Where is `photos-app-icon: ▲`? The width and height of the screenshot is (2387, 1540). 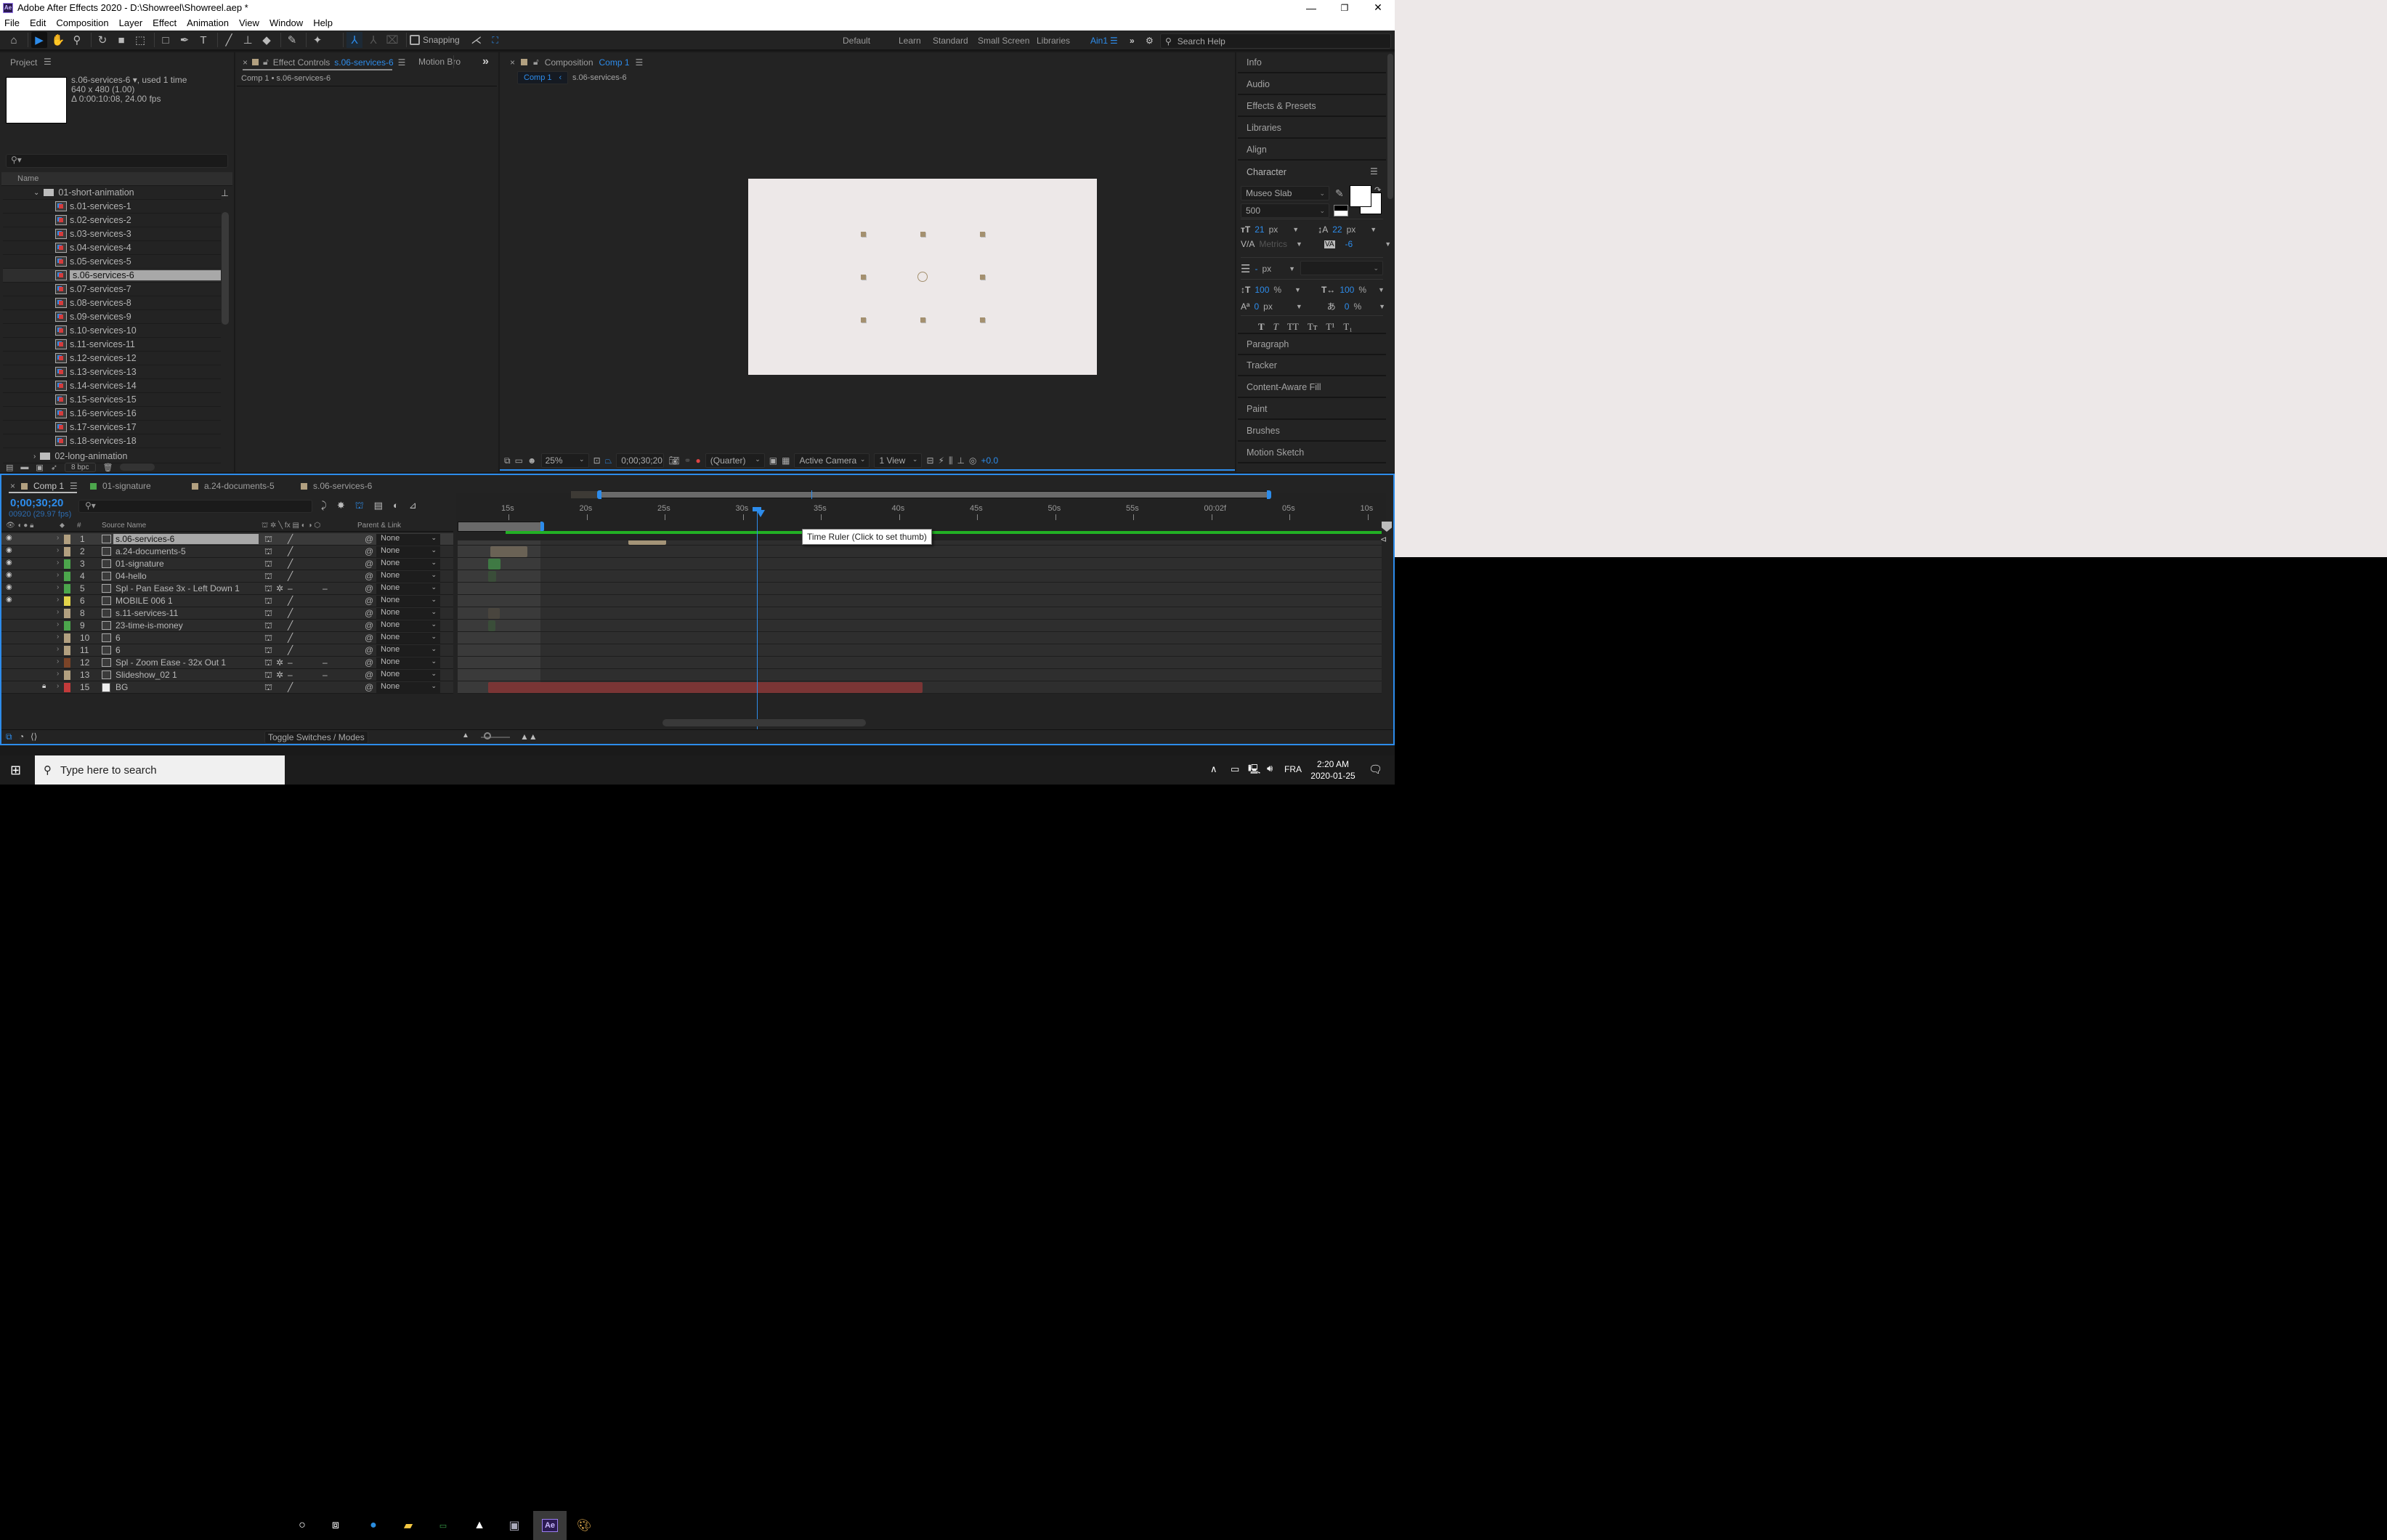 photos-app-icon: ▲ is located at coordinates (479, 1525).